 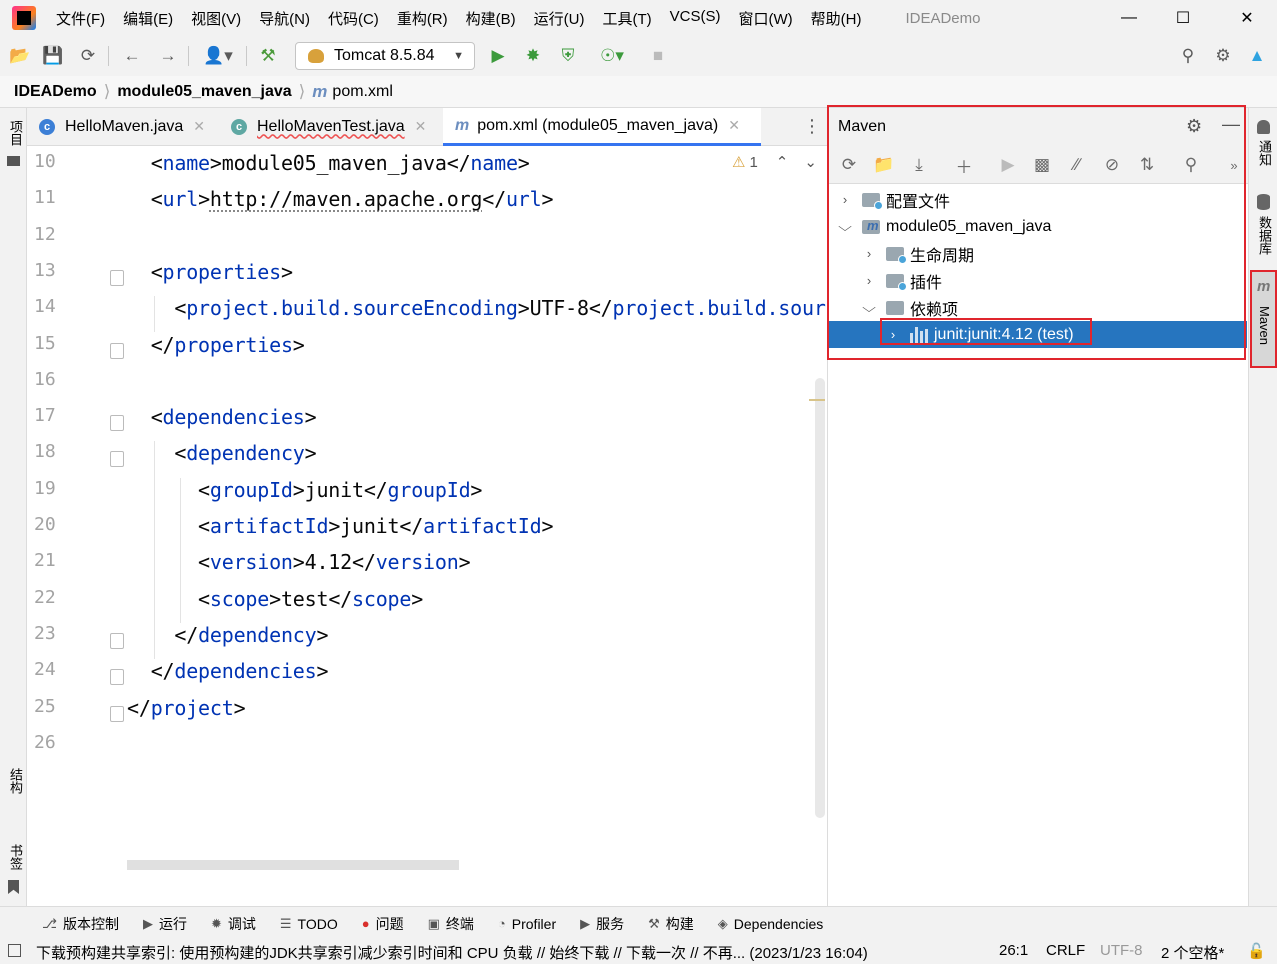 What do you see at coordinates (1042, 165) in the screenshot?
I see `execute-goal-icon: ▩` at bounding box center [1042, 165].